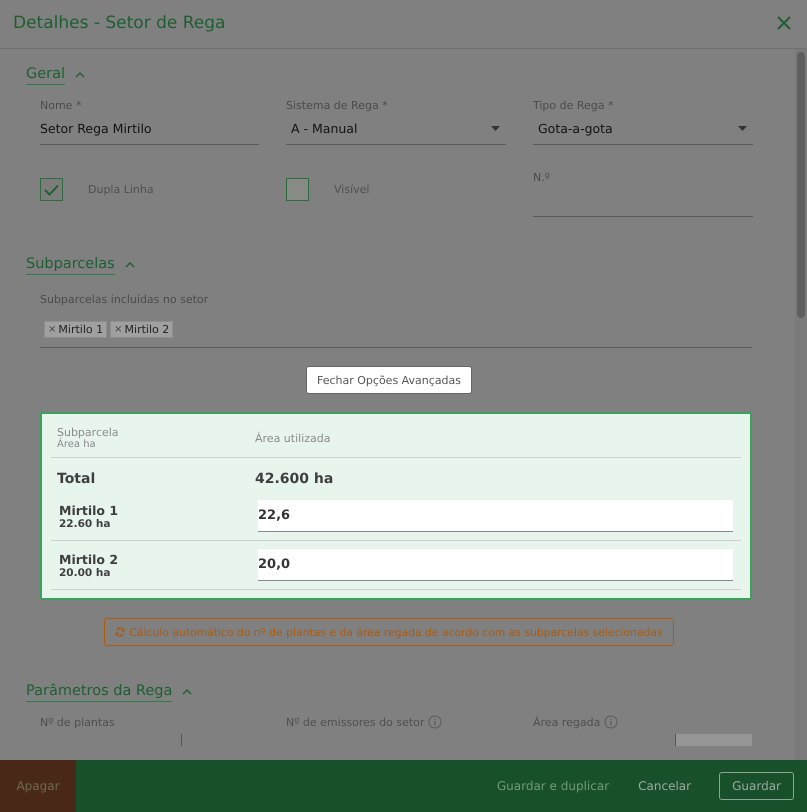  I want to click on total-value: 42.600 ha, so click(294, 479).